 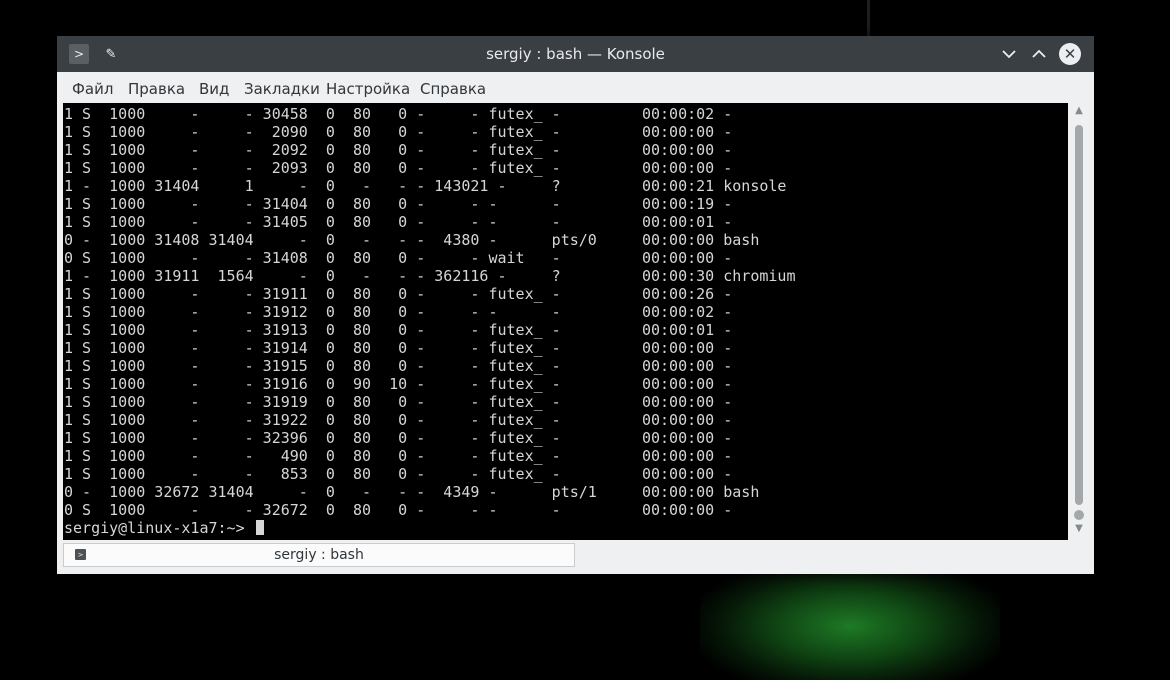 What do you see at coordinates (259, 527) in the screenshot?
I see `text-cursor` at bounding box center [259, 527].